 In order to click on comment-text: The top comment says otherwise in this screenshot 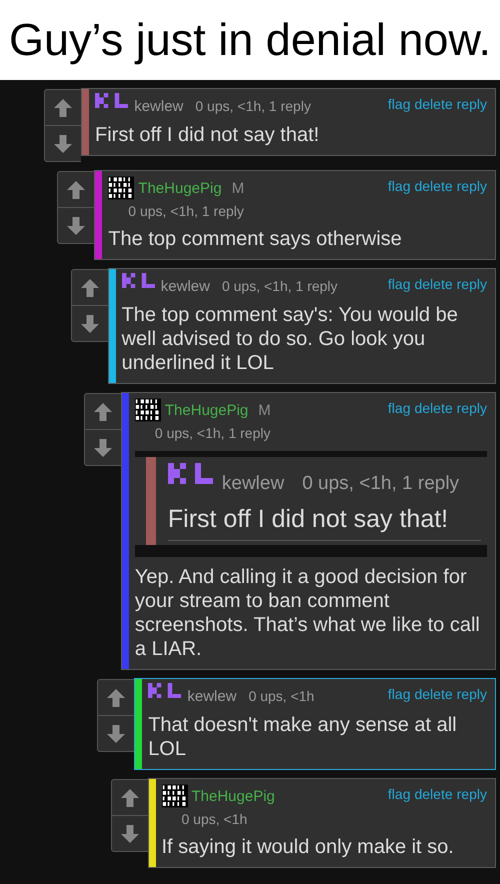, I will do `click(255, 239)`.